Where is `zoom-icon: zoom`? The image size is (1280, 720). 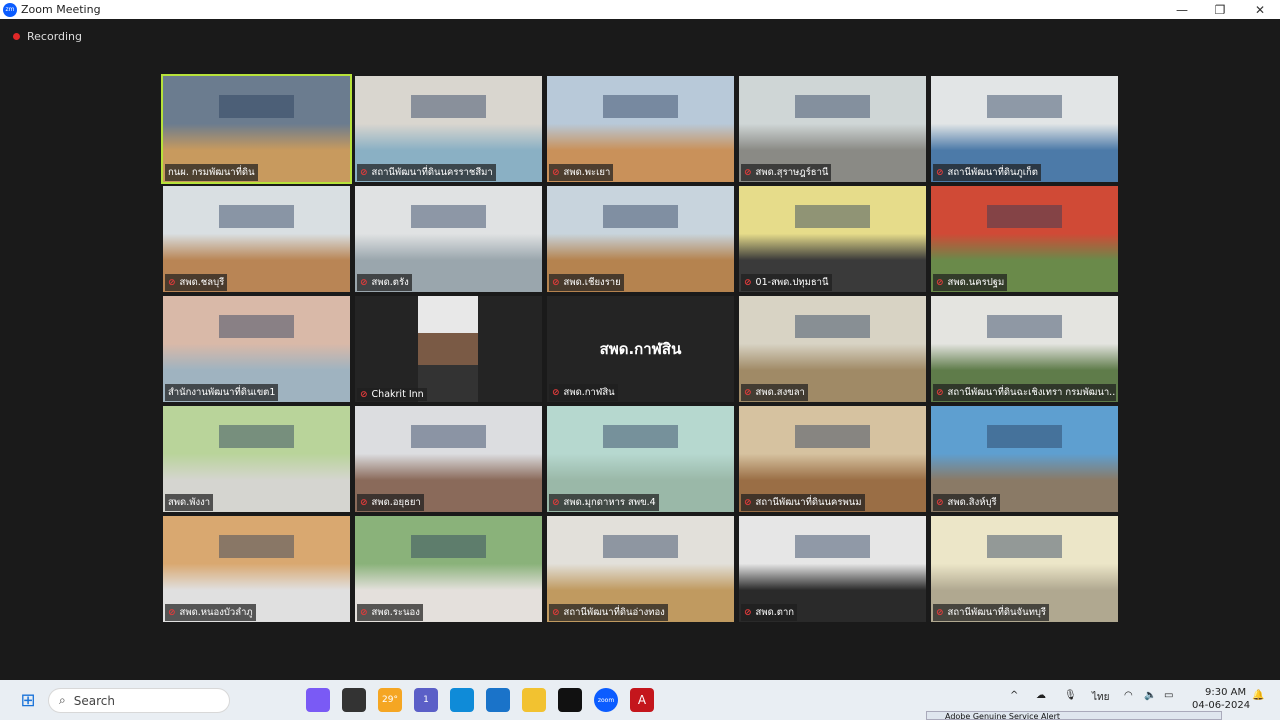 zoom-icon: zoom is located at coordinates (606, 700).